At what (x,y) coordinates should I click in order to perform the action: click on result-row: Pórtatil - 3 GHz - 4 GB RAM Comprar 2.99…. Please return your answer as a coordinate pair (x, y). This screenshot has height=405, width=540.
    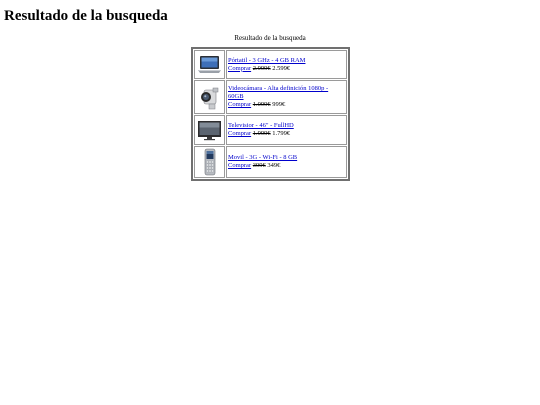
    Looking at the image, I should click on (270, 64).